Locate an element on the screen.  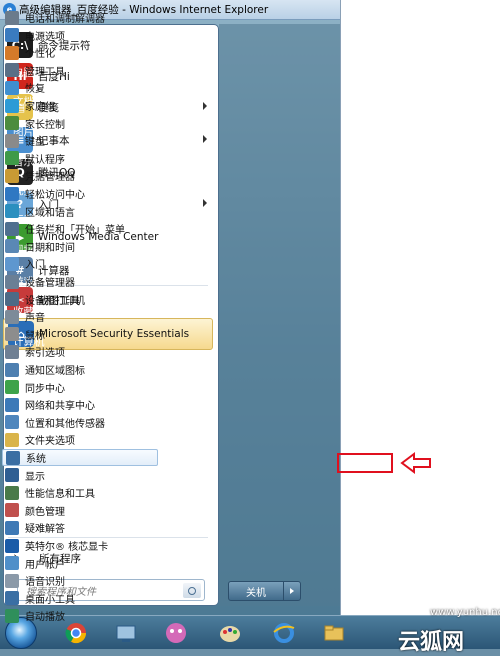
control-panel-item: 区域和语言 is located at coordinates (79, 211).